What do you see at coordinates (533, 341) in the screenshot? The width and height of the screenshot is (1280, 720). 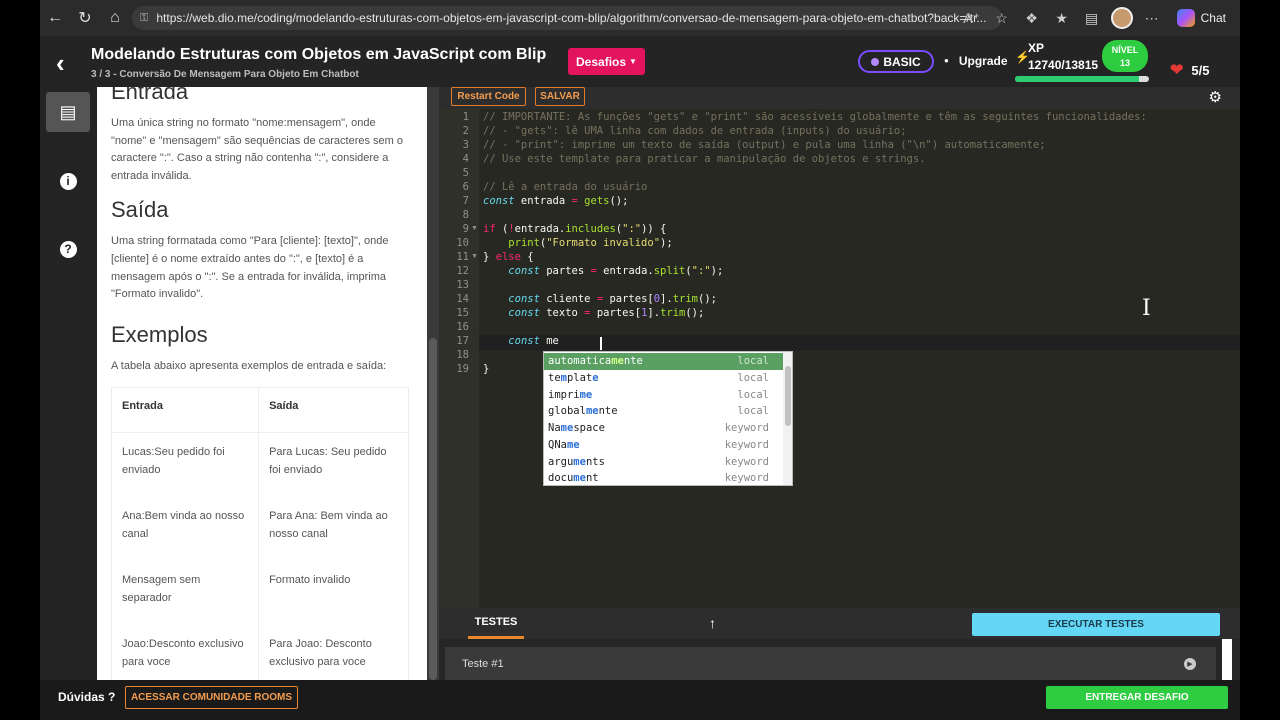 I see `code-line: const me` at bounding box center [533, 341].